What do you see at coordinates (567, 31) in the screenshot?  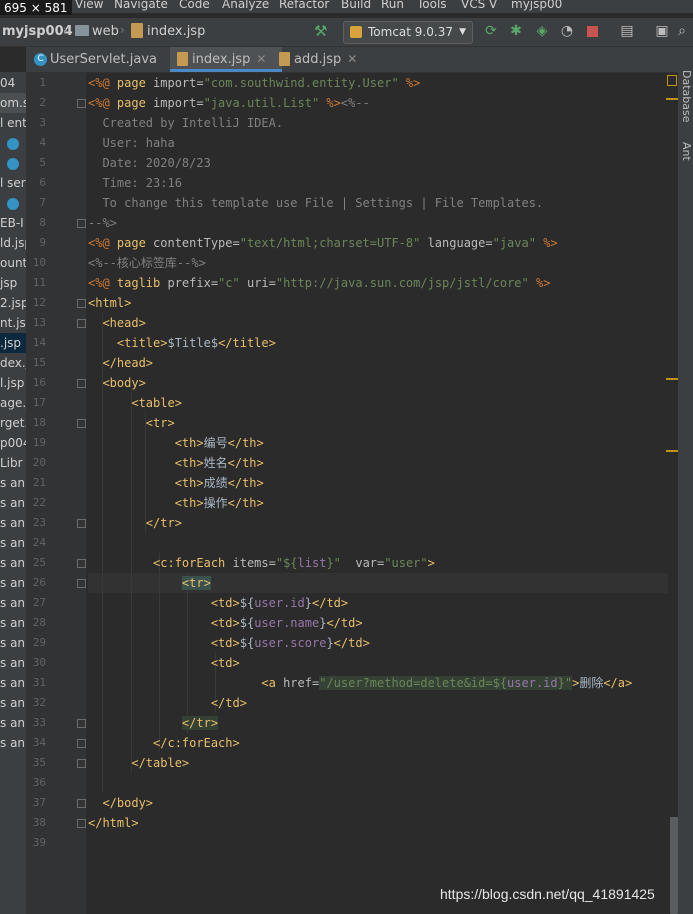 I see `profile-icon: ◔` at bounding box center [567, 31].